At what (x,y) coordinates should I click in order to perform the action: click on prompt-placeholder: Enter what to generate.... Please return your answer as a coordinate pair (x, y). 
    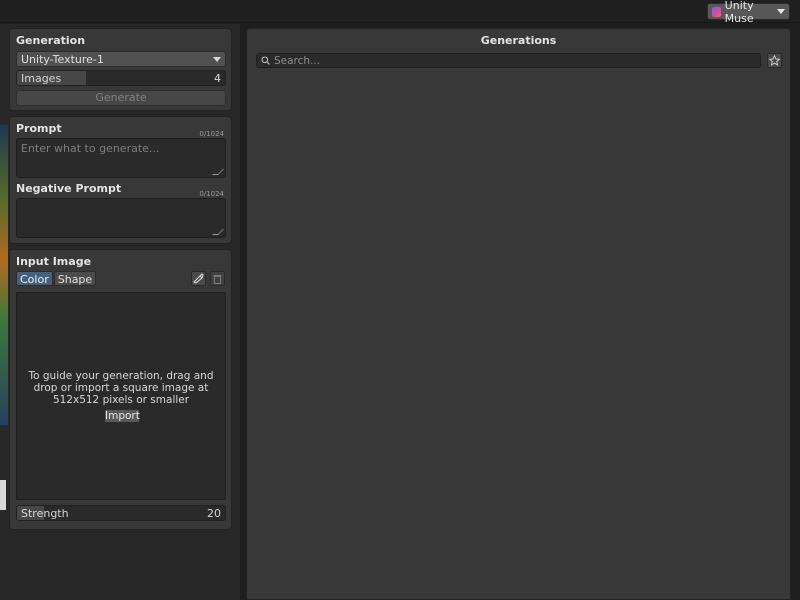
    Looking at the image, I should click on (90, 148).